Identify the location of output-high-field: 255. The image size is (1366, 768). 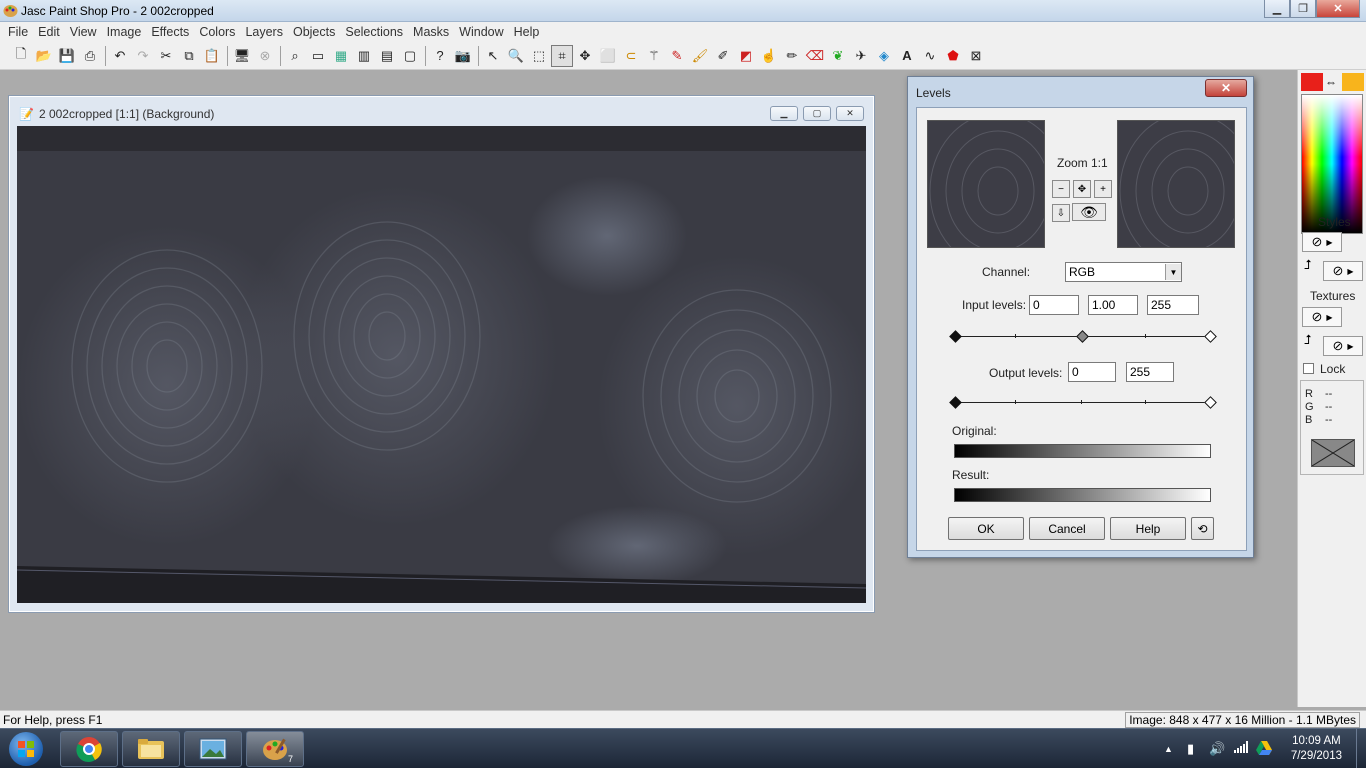
(1150, 372).